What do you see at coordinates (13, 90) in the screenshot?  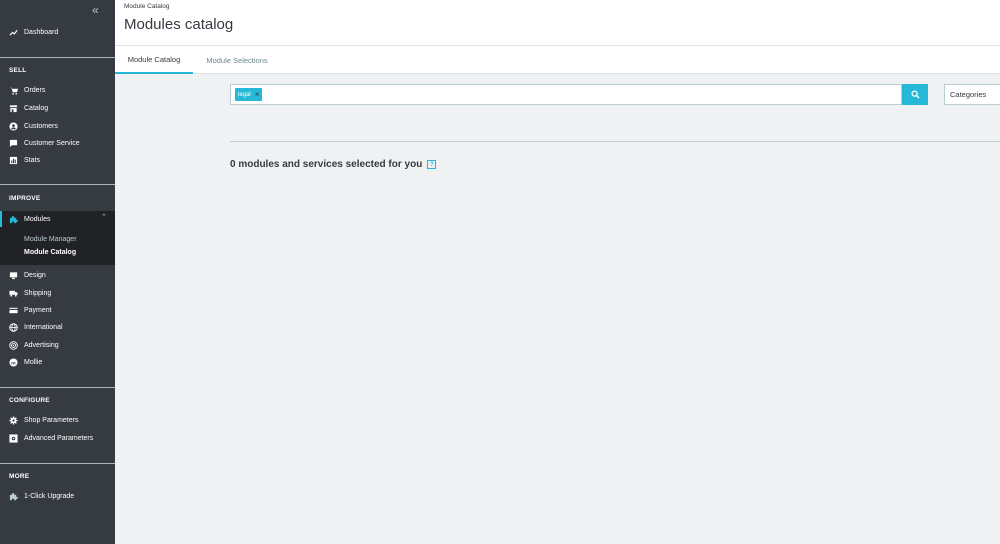 I see `cart-icon` at bounding box center [13, 90].